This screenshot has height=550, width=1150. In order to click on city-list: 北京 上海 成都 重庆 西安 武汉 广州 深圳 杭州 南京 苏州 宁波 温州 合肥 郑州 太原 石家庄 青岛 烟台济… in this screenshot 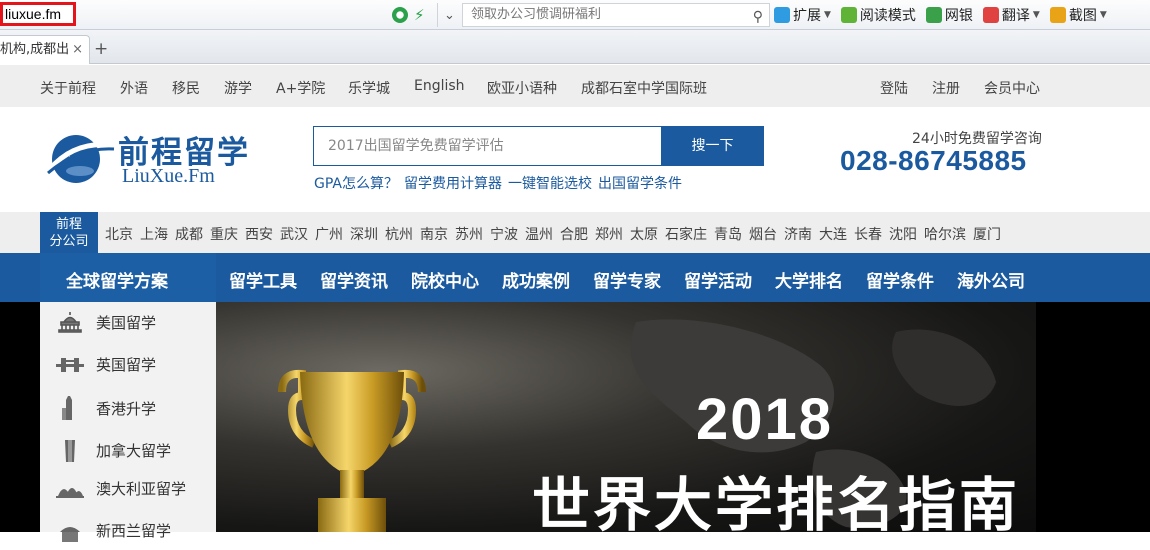, I will do `click(553, 234)`.